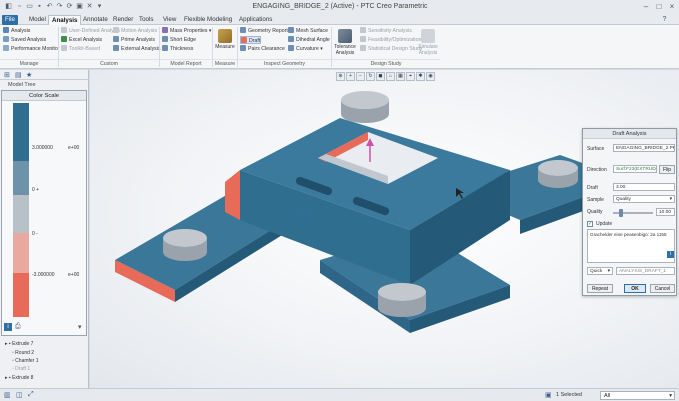 The width and height of the screenshot is (679, 401). What do you see at coordinates (255, 20) in the screenshot?
I see `tab-applications: Applications` at bounding box center [255, 20].